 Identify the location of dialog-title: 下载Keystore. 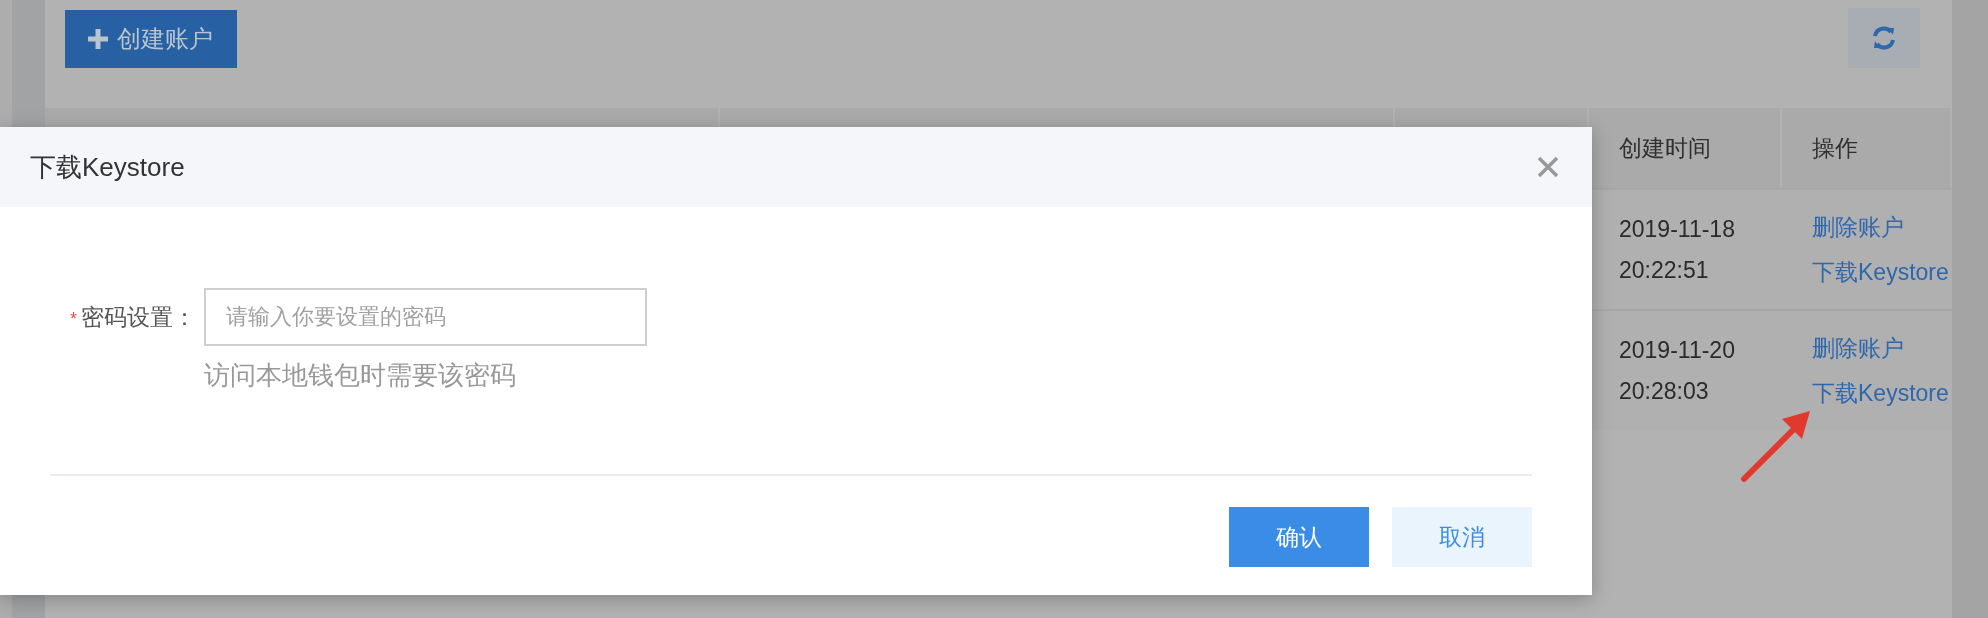
(107, 167).